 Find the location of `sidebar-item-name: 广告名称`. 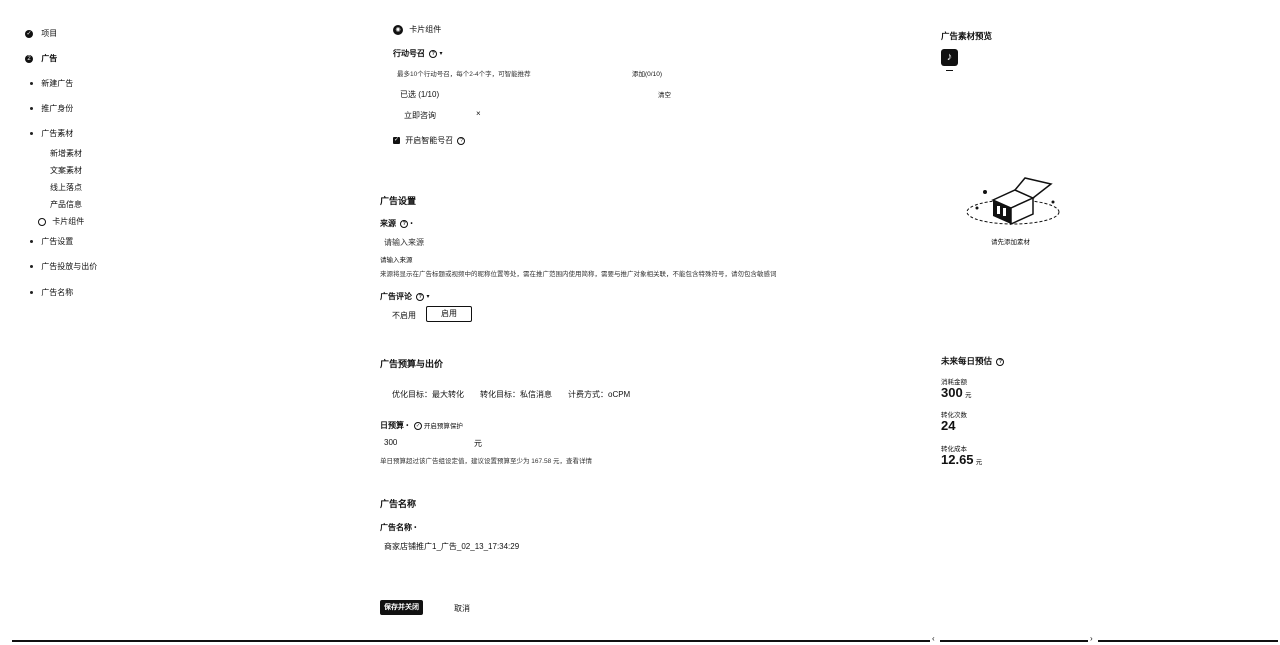

sidebar-item-name: 广告名称 is located at coordinates (51, 292).